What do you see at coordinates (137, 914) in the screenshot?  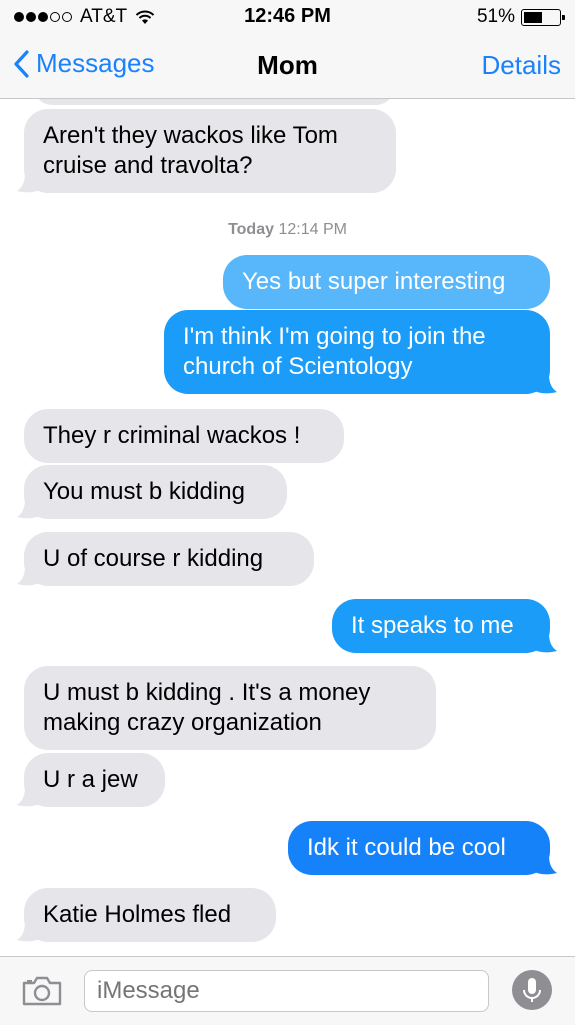 I see `message-text: Katie Holmes fled` at bounding box center [137, 914].